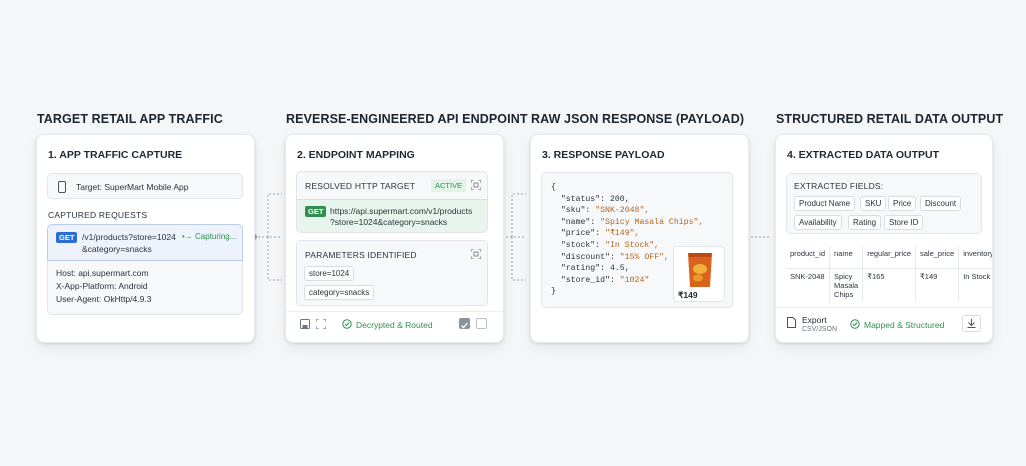 The height and width of the screenshot is (466, 1026). Describe the element at coordinates (580, 199) in the screenshot. I see `json-key: "status":` at that location.